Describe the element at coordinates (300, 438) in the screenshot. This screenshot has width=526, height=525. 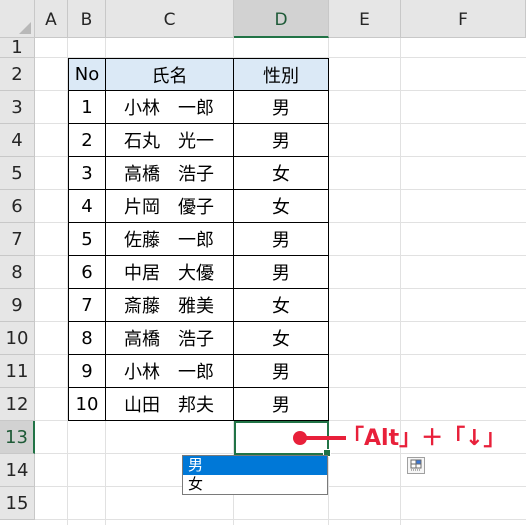
I see `annotation-pointer-dot-icon` at that location.